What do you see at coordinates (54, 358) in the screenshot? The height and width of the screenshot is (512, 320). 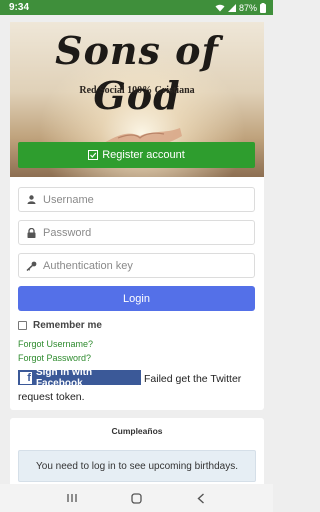 I see `forgot-password-link: Forgot Password?` at bounding box center [54, 358].